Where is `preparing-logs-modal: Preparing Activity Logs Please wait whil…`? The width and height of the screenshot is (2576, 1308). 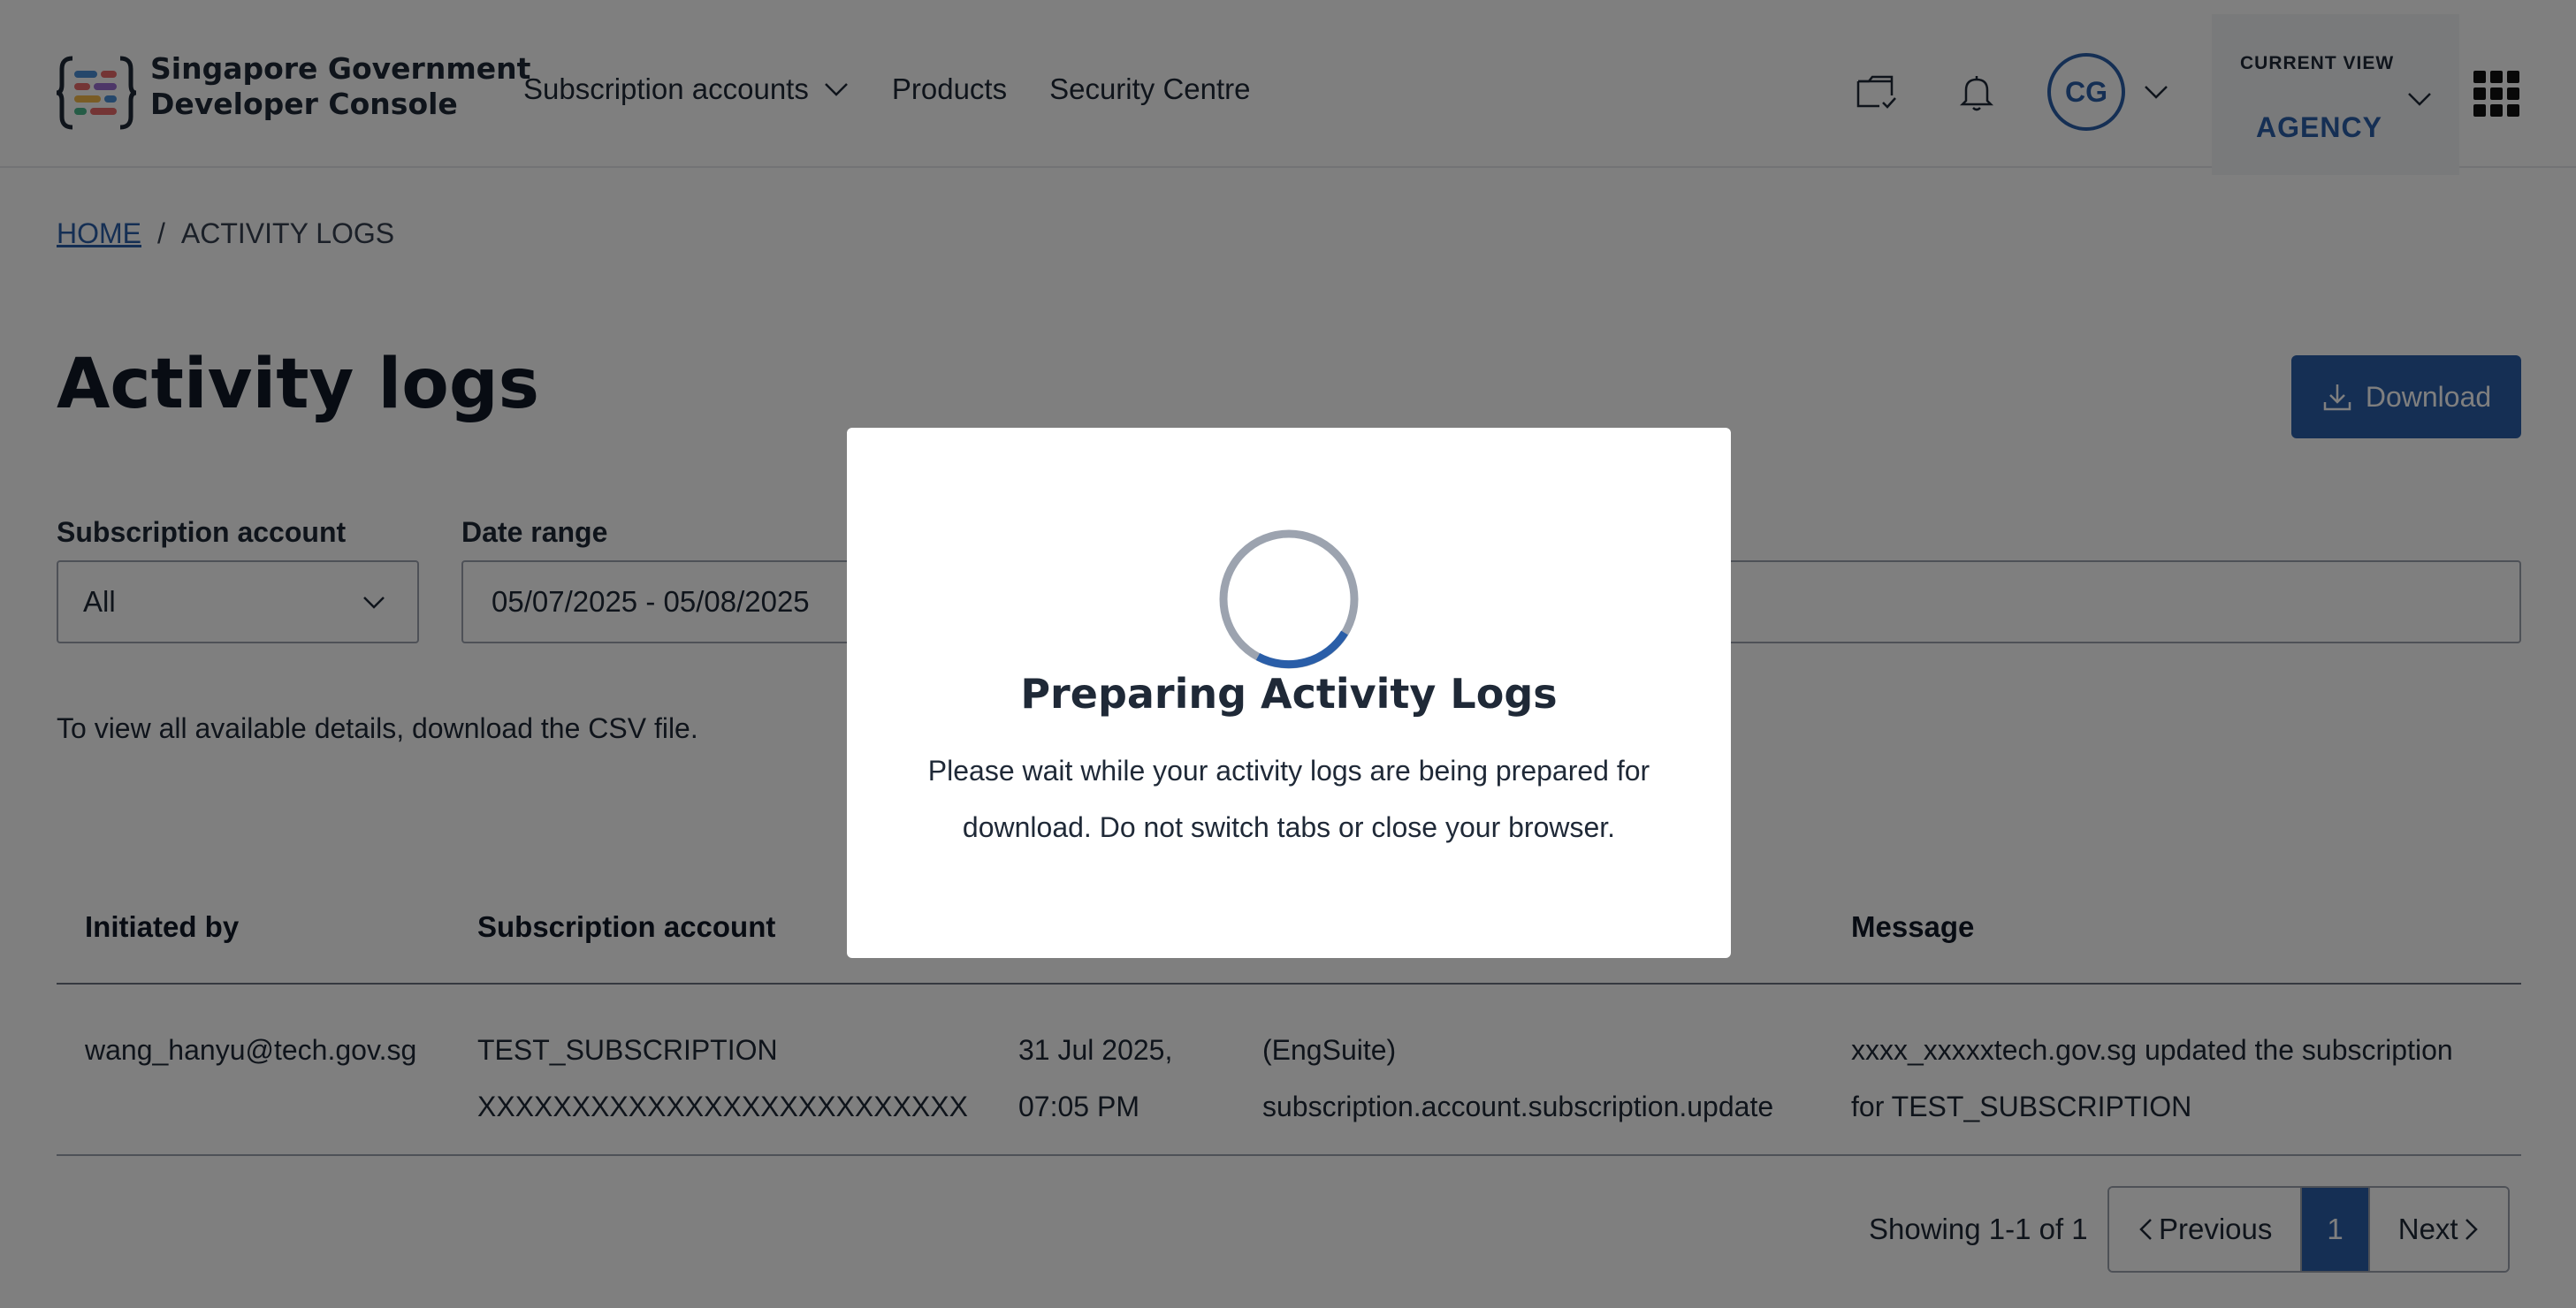 preparing-logs-modal: Preparing Activity Logs Please wait whil… is located at coordinates (1289, 693).